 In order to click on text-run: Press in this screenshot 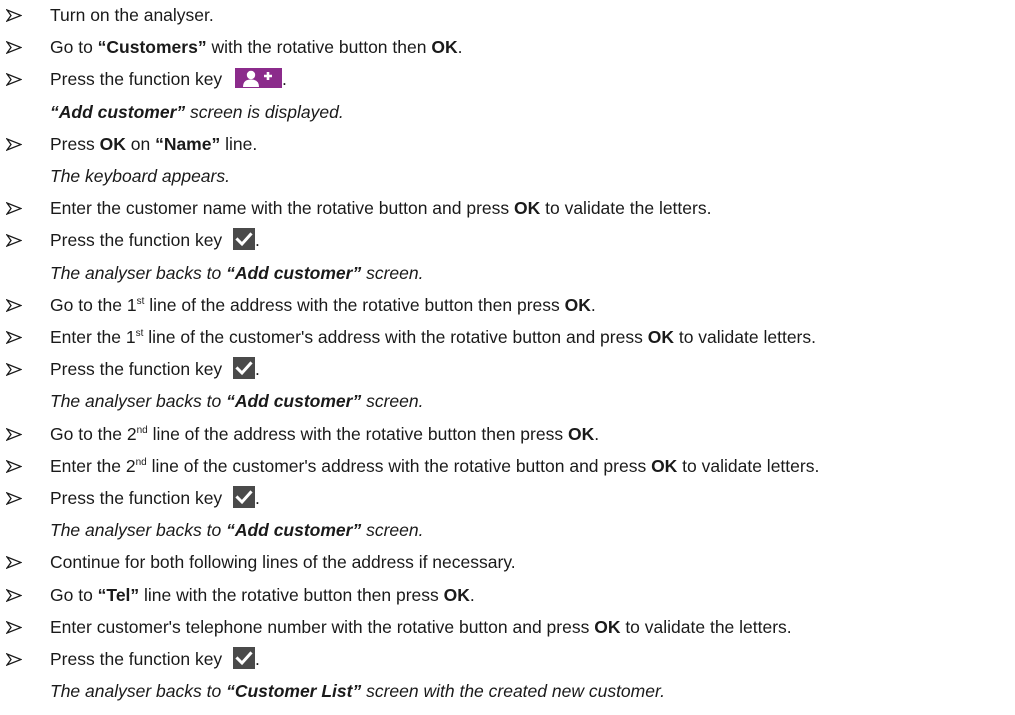, I will do `click(75, 143)`.